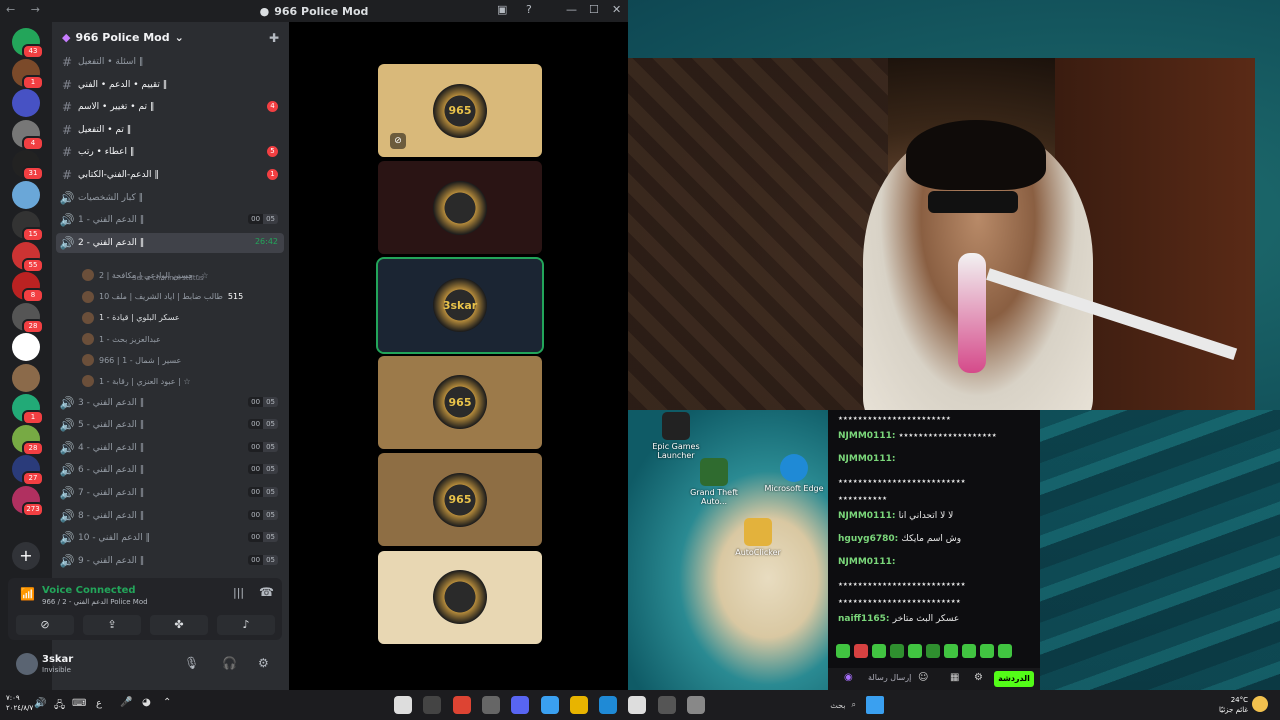 The image size is (1280, 720). Describe the element at coordinates (594, 9) in the screenshot. I see `maximize-button: ☐` at that location.